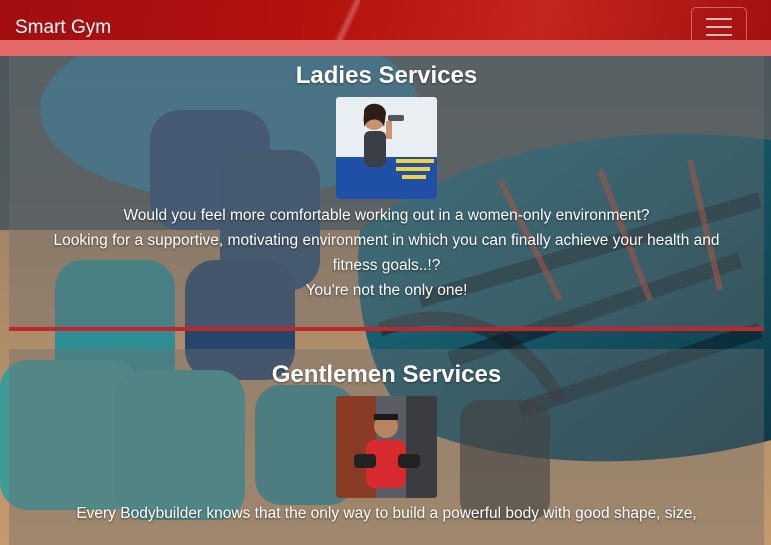 This screenshot has width=771, height=545. I want to click on gentlemen-services-image, so click(386, 447).